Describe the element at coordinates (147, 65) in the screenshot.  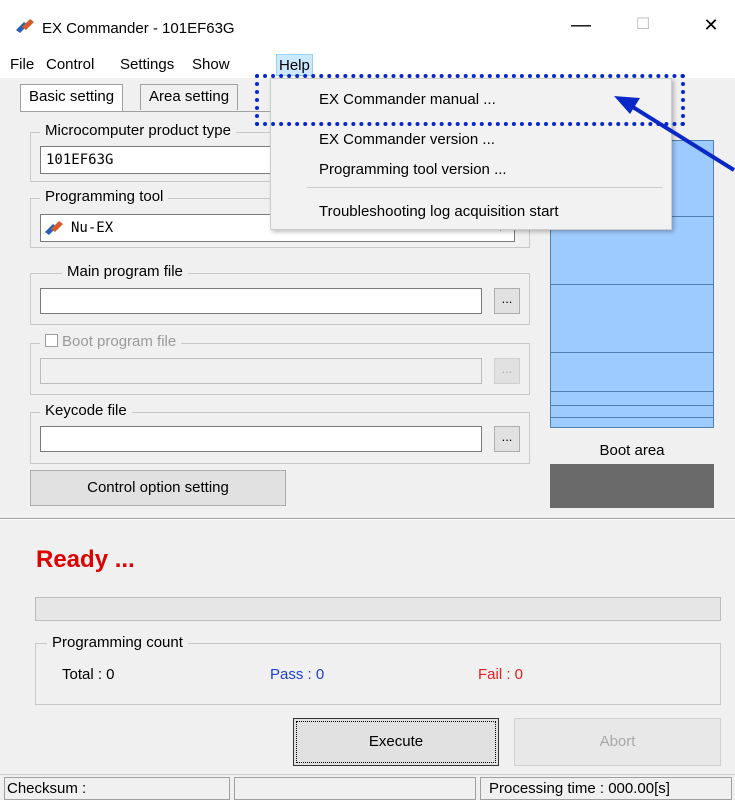
I see `menu-settings: Settings` at that location.